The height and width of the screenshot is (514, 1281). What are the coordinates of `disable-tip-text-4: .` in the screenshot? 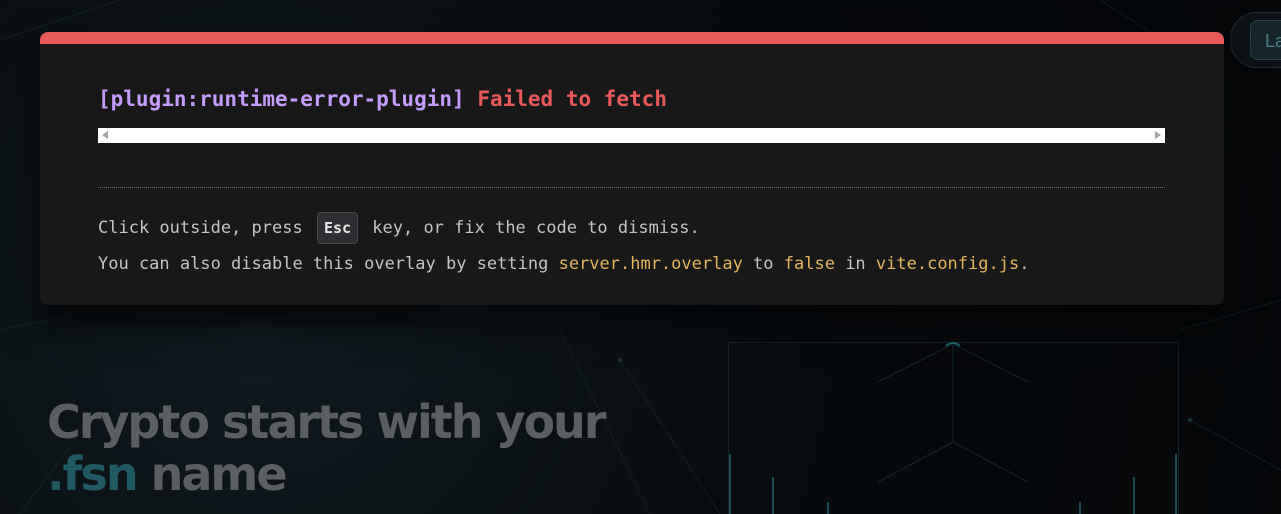 It's located at (1024, 264).